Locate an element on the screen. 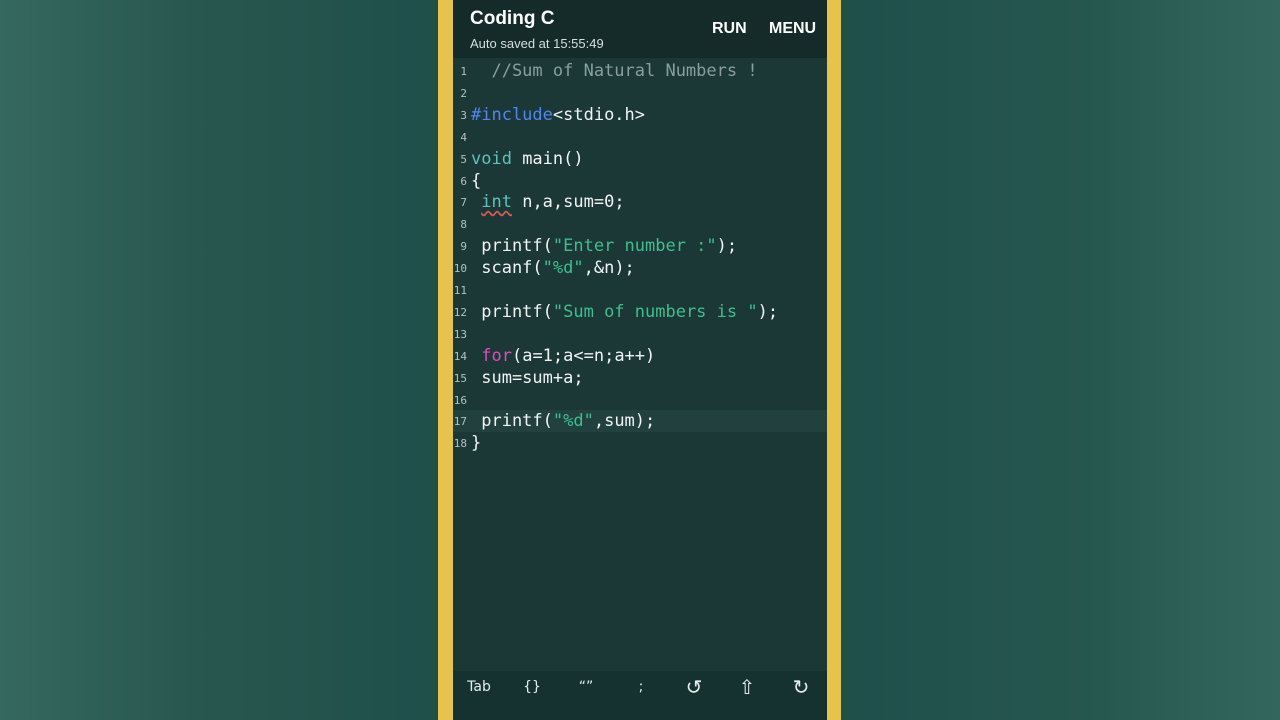 This screenshot has height=720, width=1280. code-text: int n,a,sum=0; is located at coordinates (548, 202).